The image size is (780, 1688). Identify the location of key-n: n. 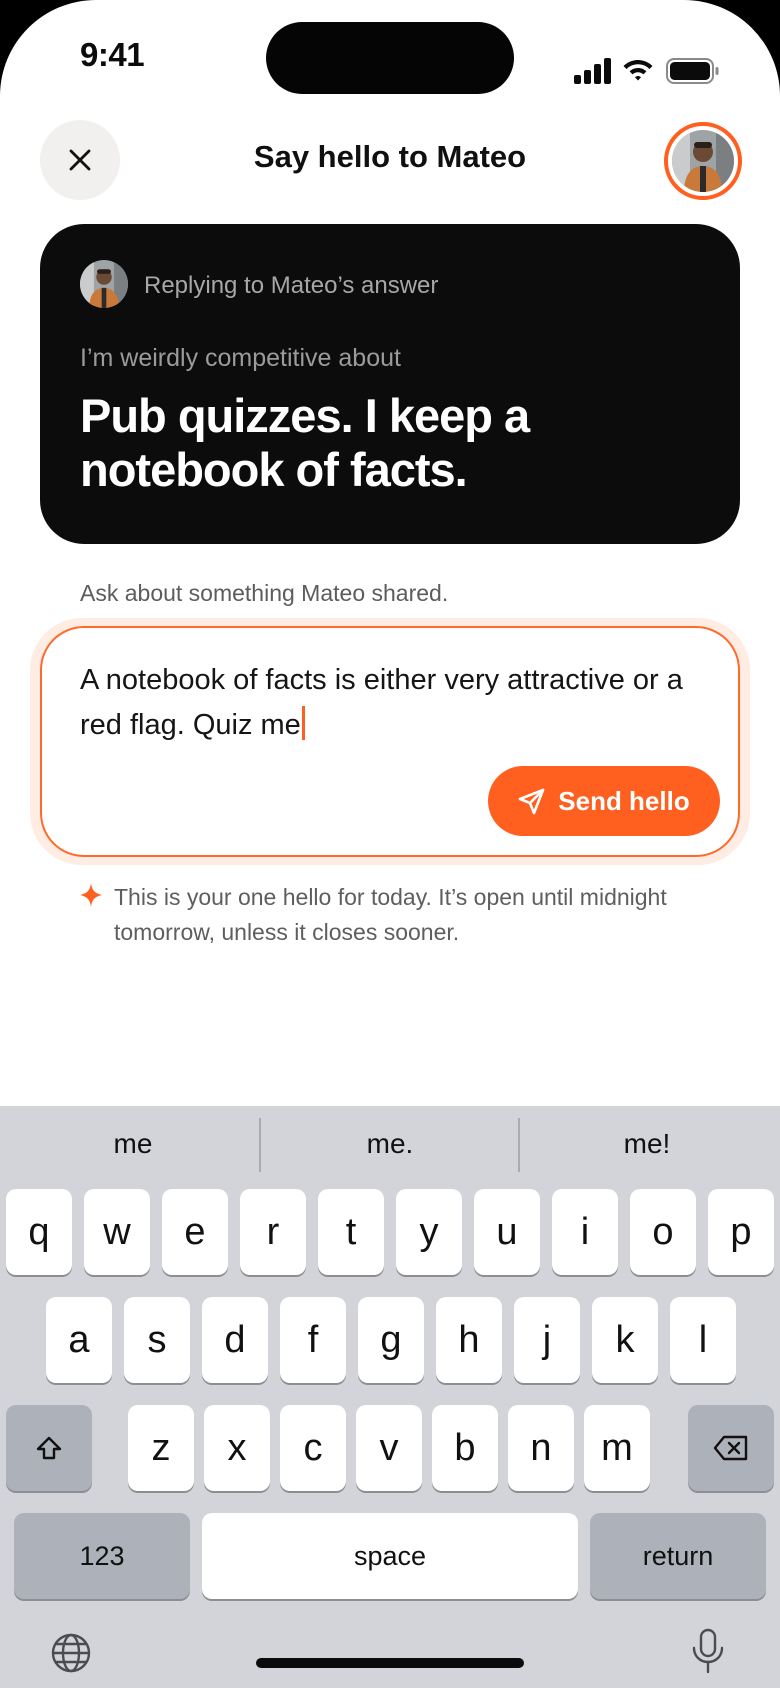
(541, 1448).